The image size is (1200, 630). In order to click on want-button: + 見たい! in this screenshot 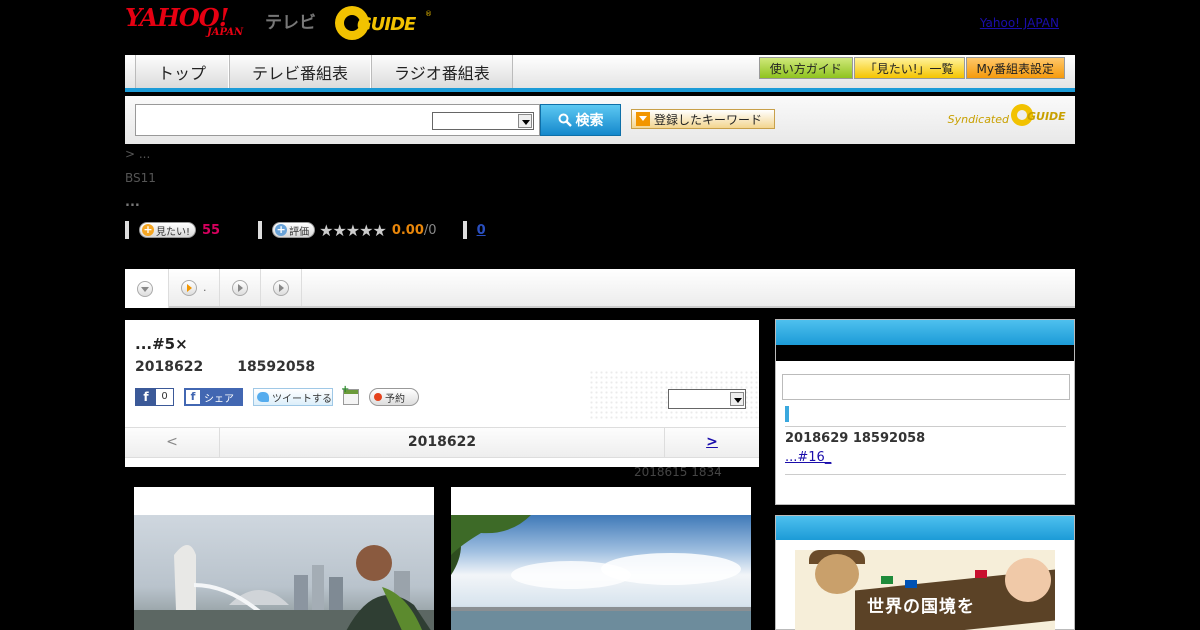, I will do `click(168, 230)`.